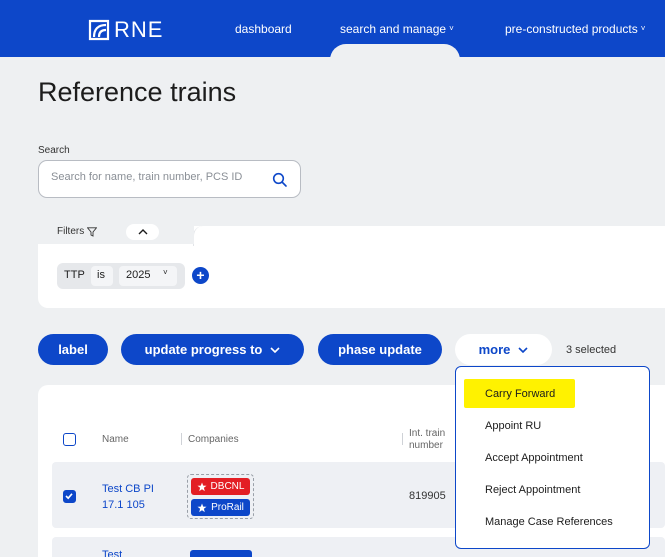 The image size is (665, 557). I want to click on update-progress-button: update progress to, so click(212, 349).